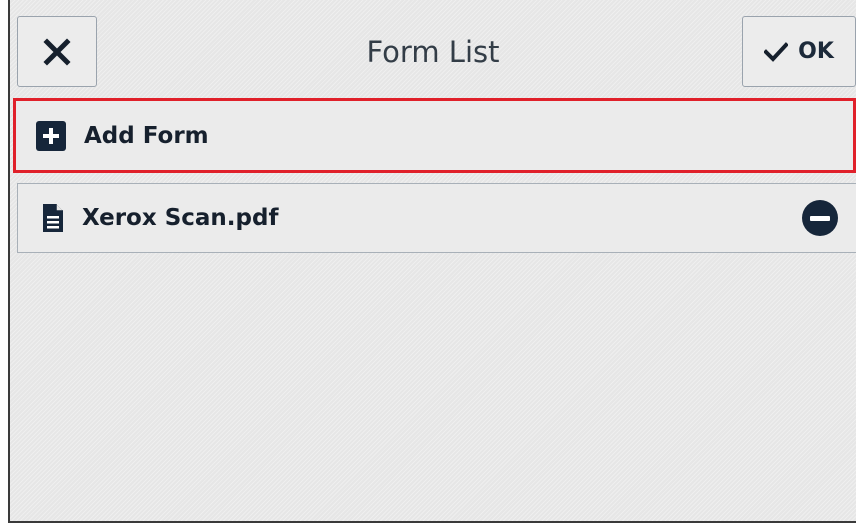 This screenshot has width=856, height=523. I want to click on ok-button: OK, so click(799, 51).